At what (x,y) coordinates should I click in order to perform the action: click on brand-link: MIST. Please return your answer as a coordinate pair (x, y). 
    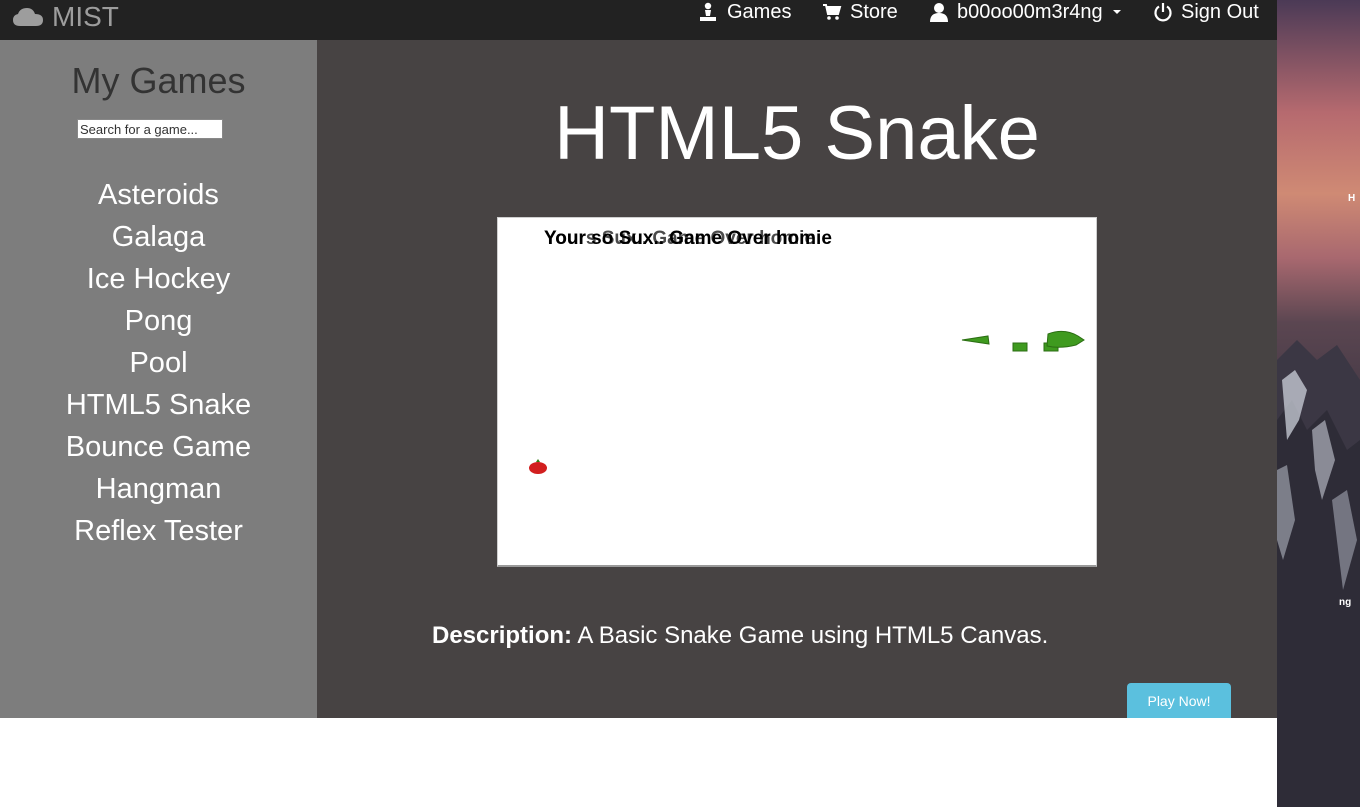
    Looking at the image, I should click on (65, 17).